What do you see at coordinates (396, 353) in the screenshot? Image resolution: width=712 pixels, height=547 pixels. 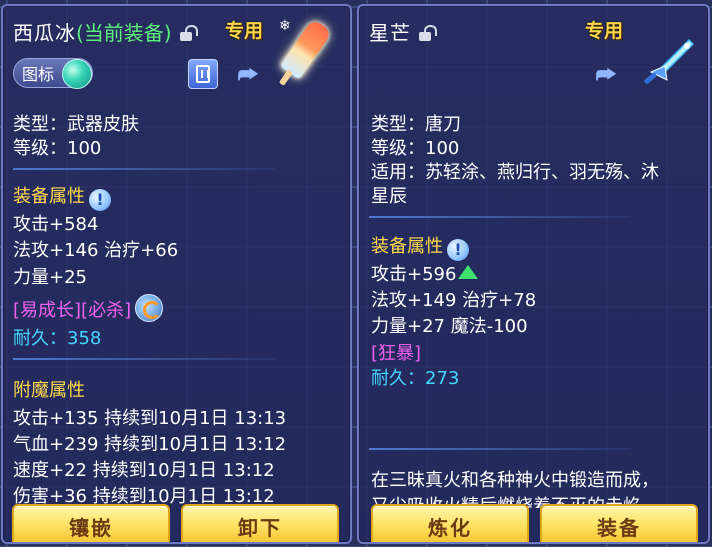 I see `special-tags: [狂暴]` at bounding box center [396, 353].